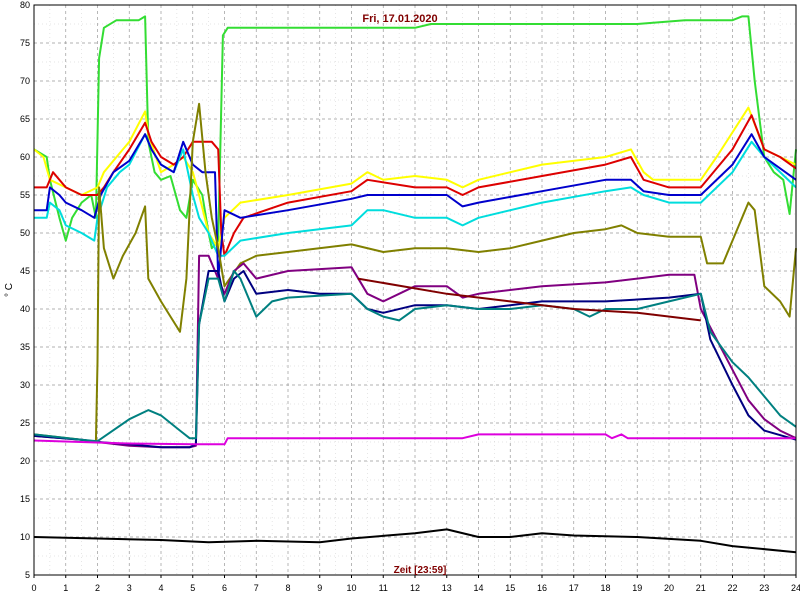 Image resolution: width=800 pixels, height=600 pixels. I want to click on x-tick-label: 15, so click(510, 588).